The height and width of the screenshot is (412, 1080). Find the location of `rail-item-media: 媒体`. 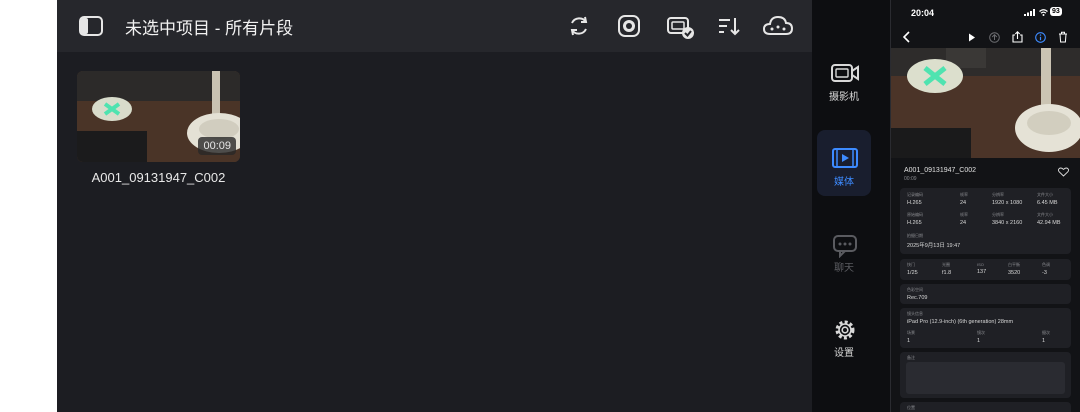

rail-item-media: 媒体 is located at coordinates (844, 163).